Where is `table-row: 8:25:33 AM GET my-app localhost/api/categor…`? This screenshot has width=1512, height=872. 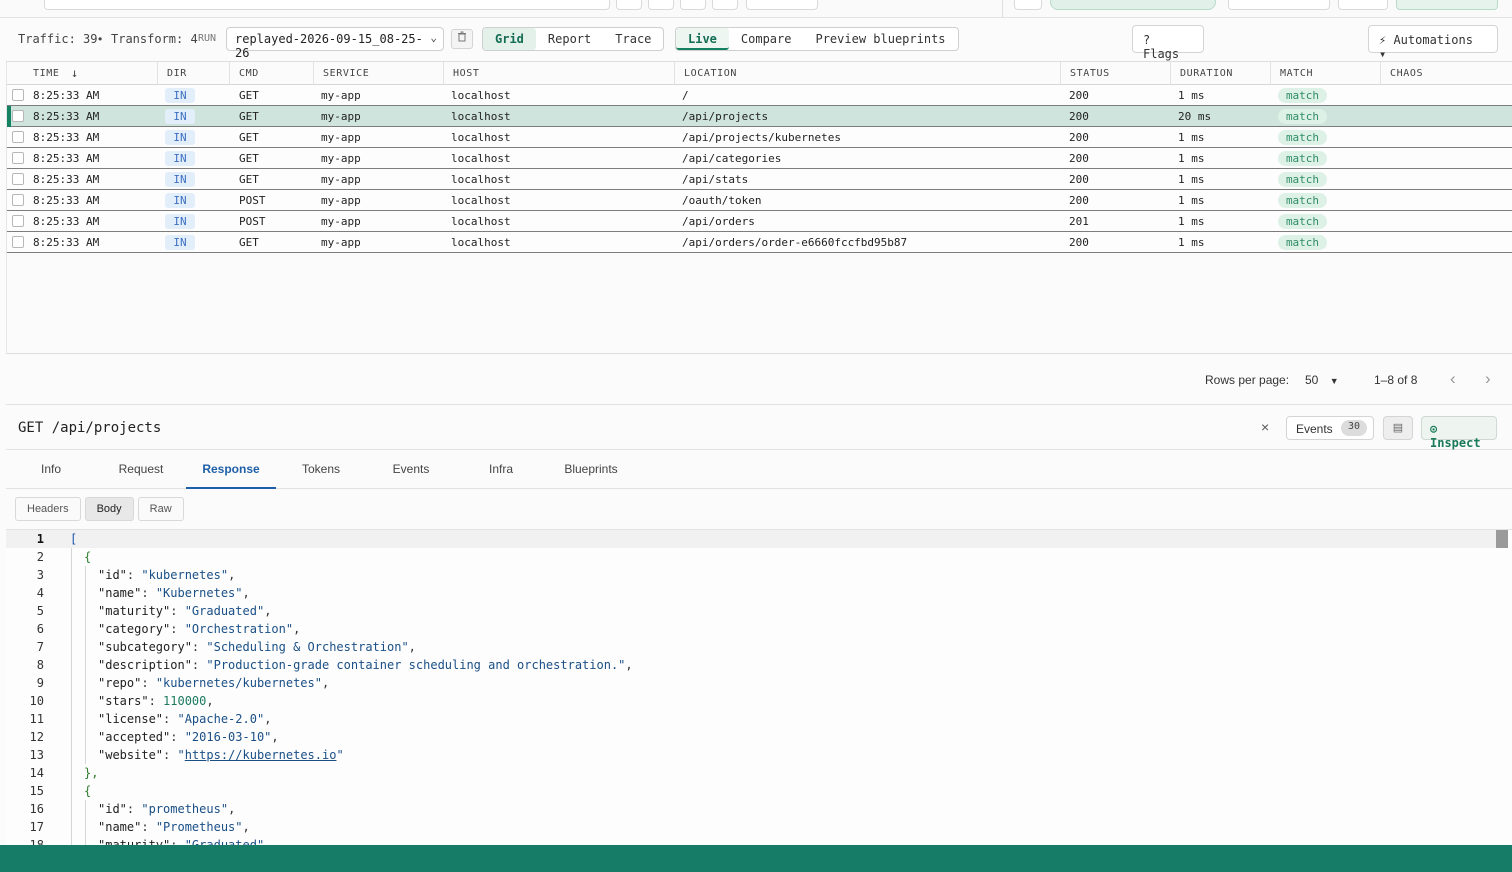
table-row: 8:25:33 AM GET my-app localhost/api/categor… is located at coordinates (759, 158).